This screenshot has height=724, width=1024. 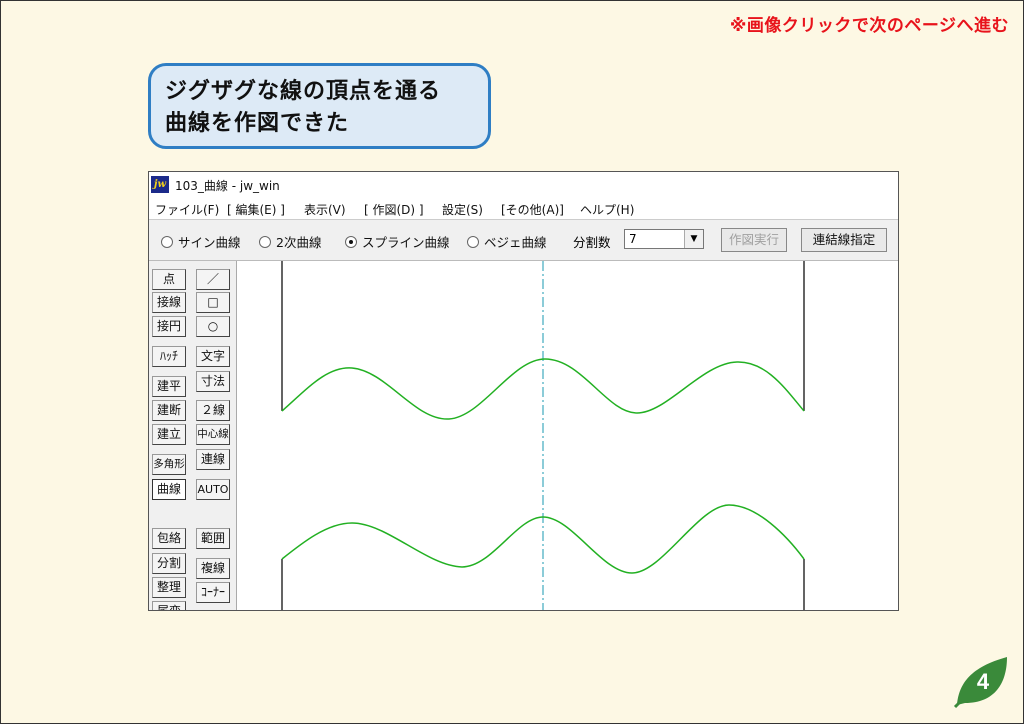 I want to click on tool-center-line: 中心線, so click(x=213, y=434).